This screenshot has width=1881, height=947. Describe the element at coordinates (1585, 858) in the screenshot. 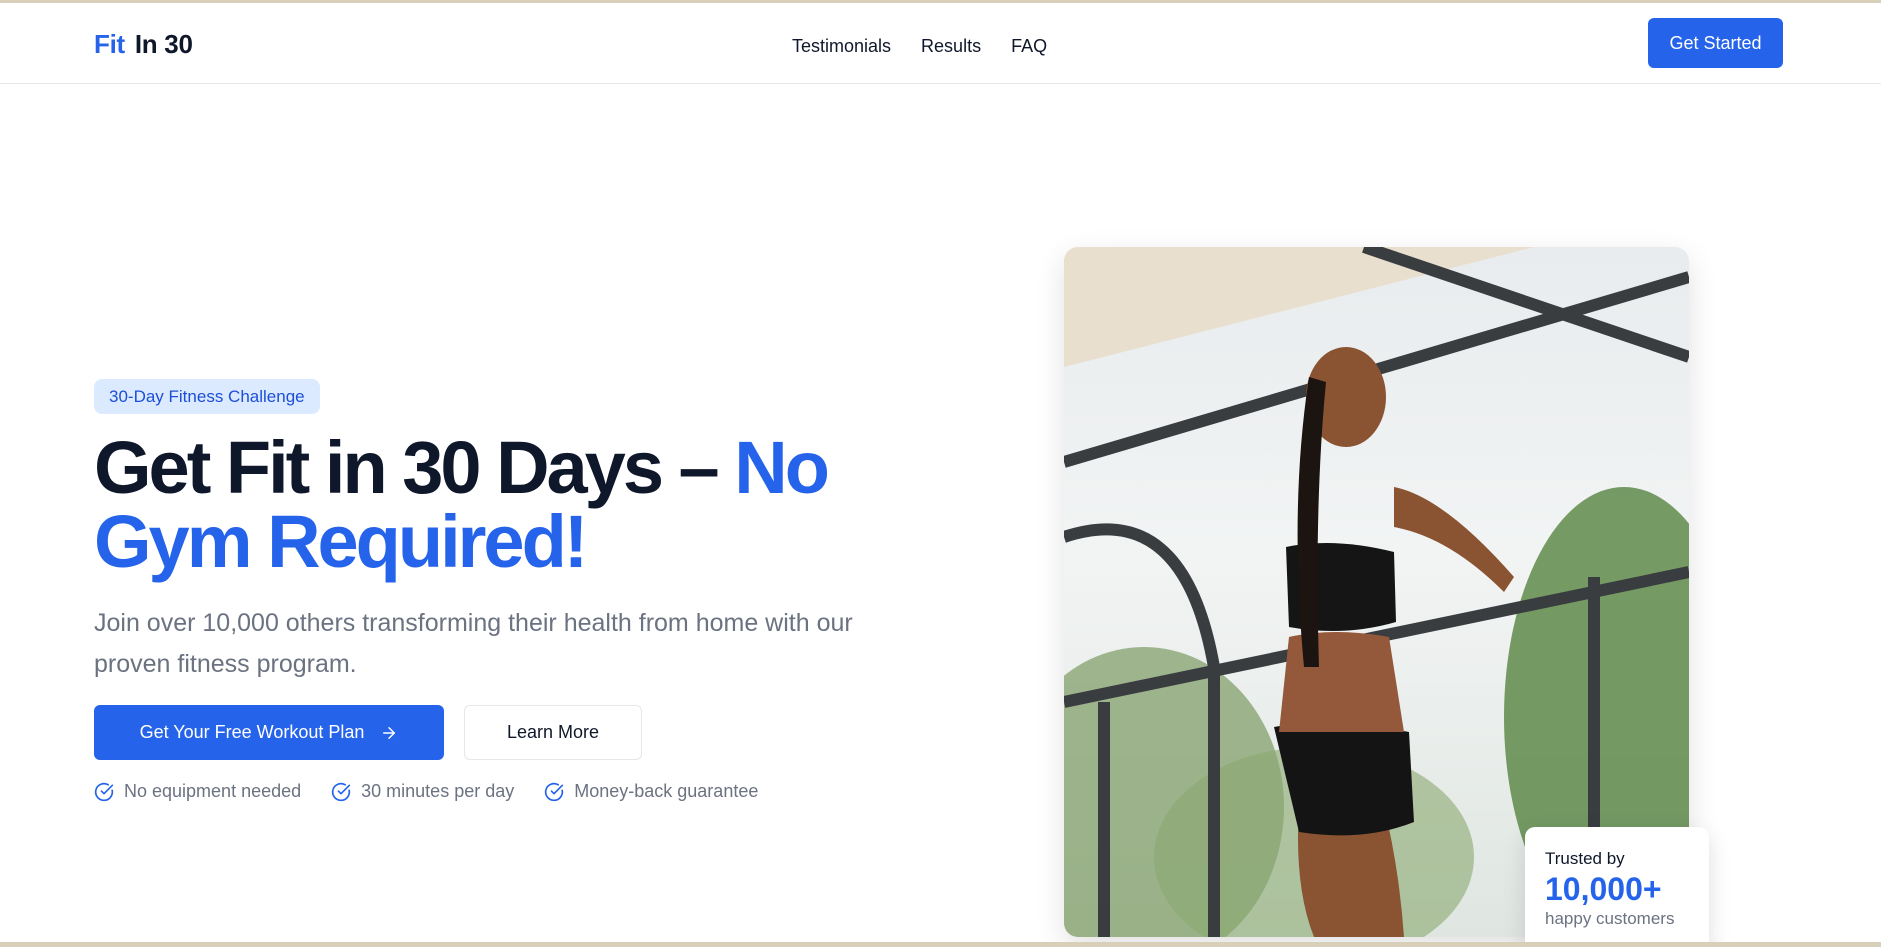

I see `trust-label: Trusted by` at that location.